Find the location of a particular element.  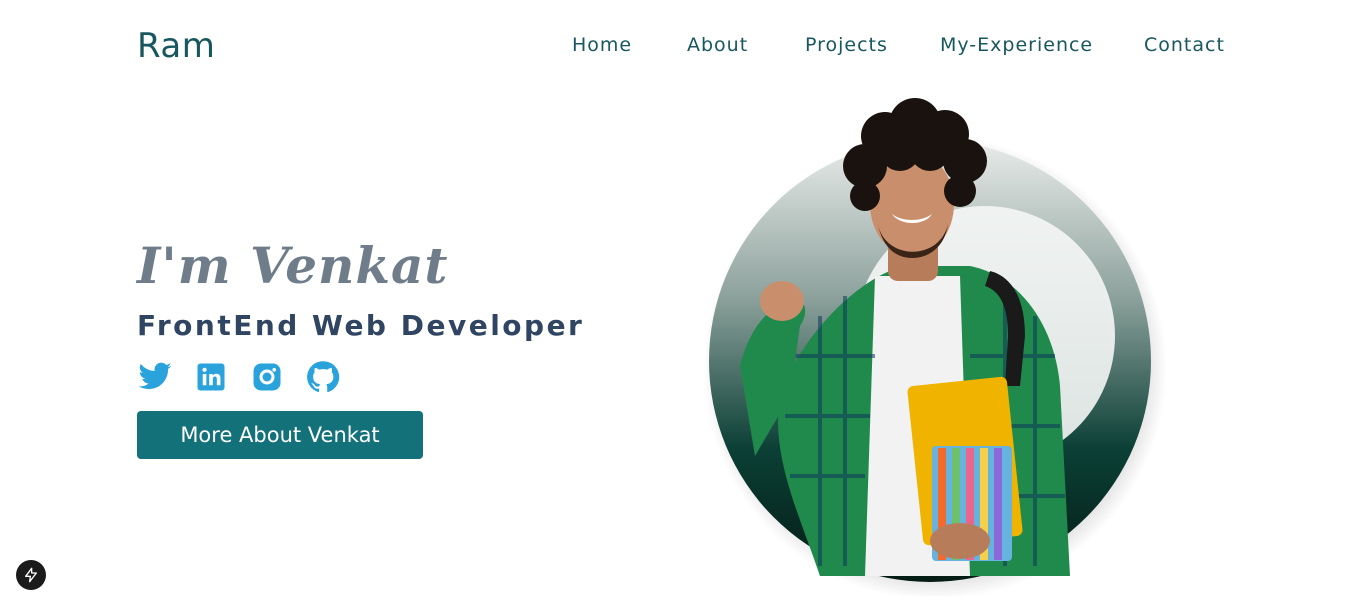

linkedin-icon is located at coordinates (211, 377).